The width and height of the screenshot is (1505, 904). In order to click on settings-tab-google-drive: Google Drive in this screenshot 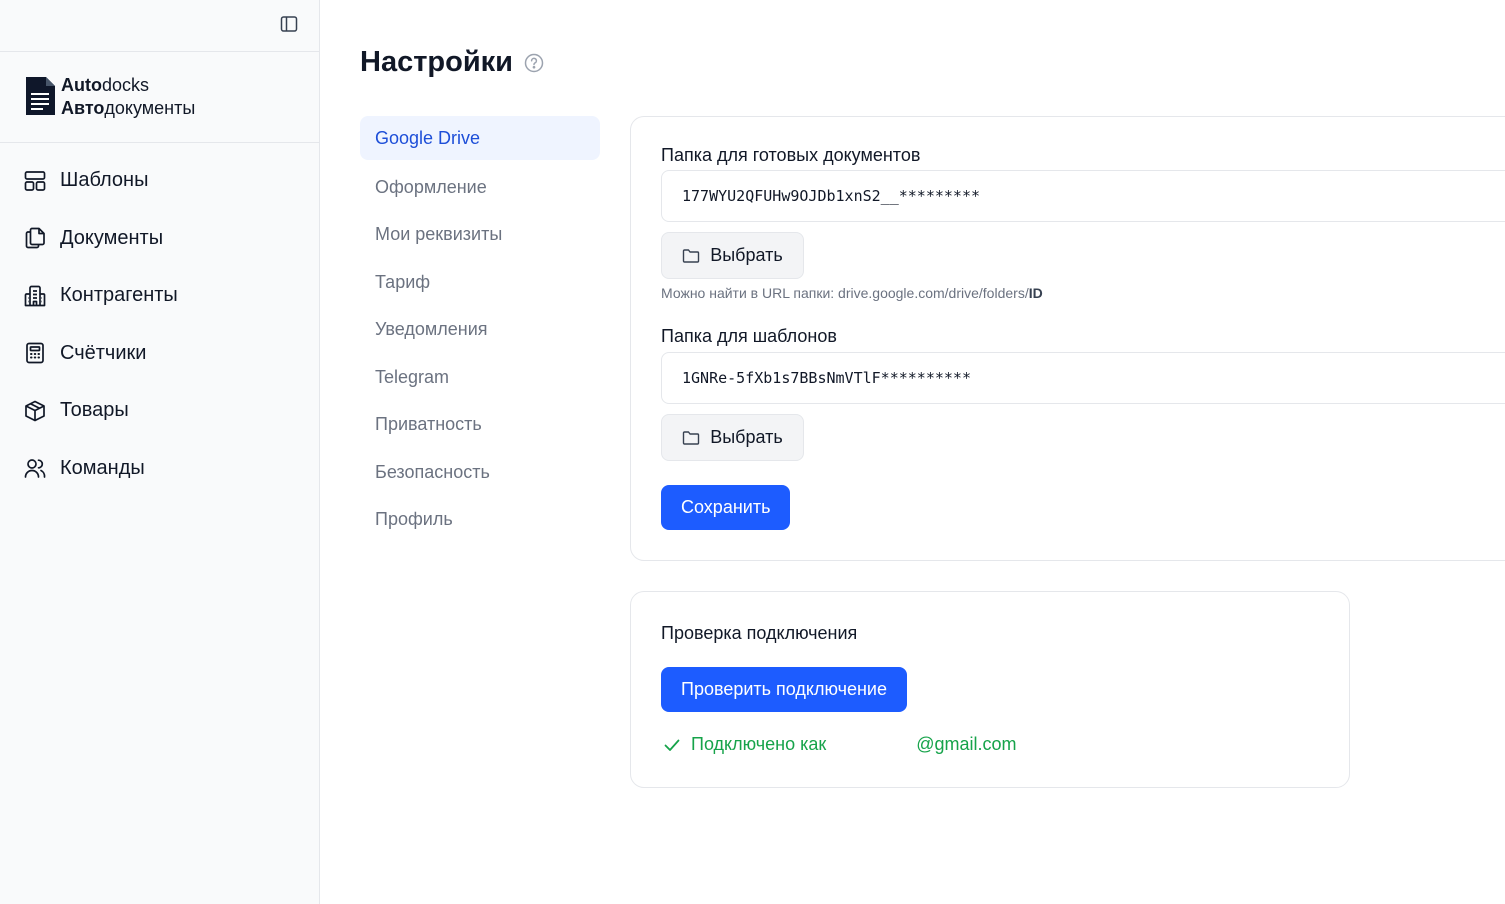, I will do `click(480, 138)`.